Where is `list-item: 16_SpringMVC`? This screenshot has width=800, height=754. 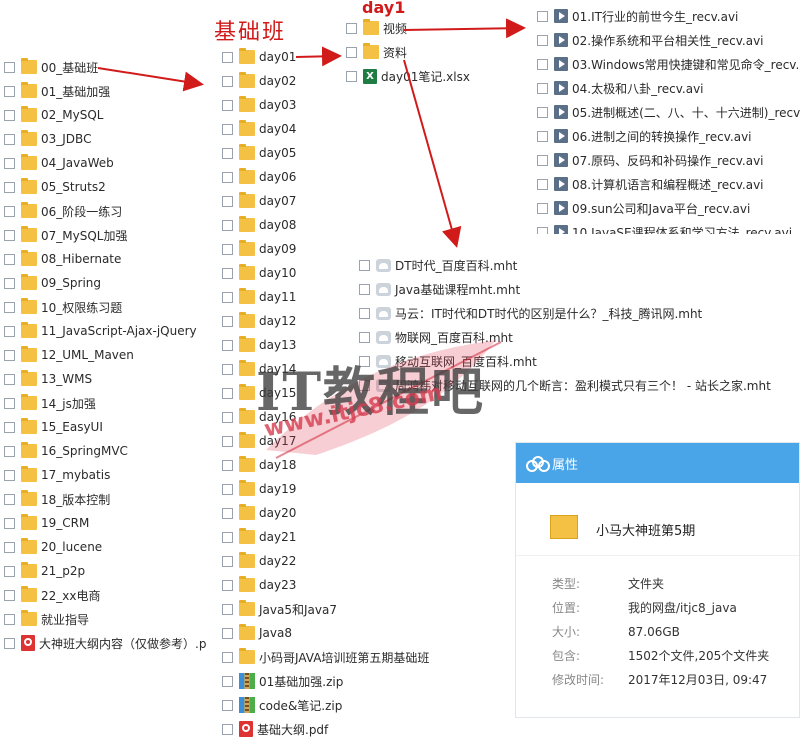 list-item: 16_SpringMVC is located at coordinates (66, 451).